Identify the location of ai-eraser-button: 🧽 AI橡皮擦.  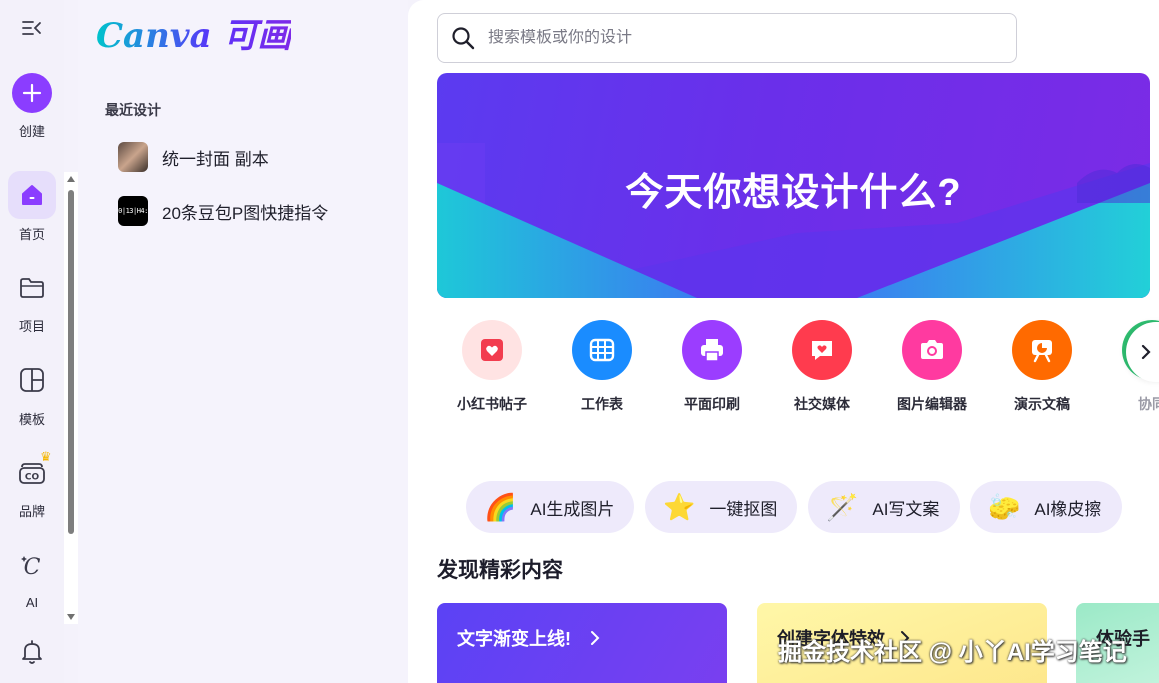
(1046, 507).